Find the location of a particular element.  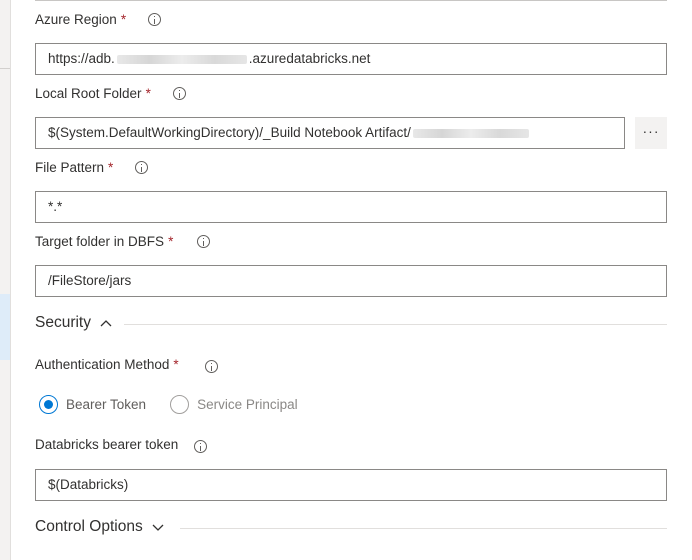

azure-region-value-suffix: .azuredatabricks.net is located at coordinates (309, 58).